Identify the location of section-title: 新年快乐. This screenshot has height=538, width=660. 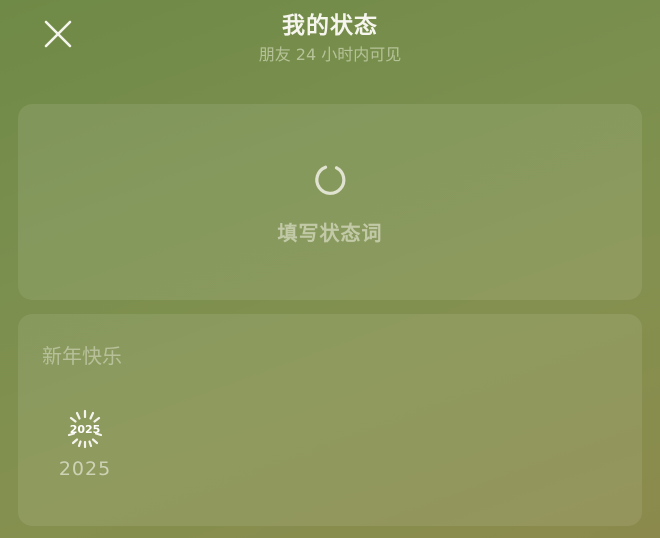
(82, 356).